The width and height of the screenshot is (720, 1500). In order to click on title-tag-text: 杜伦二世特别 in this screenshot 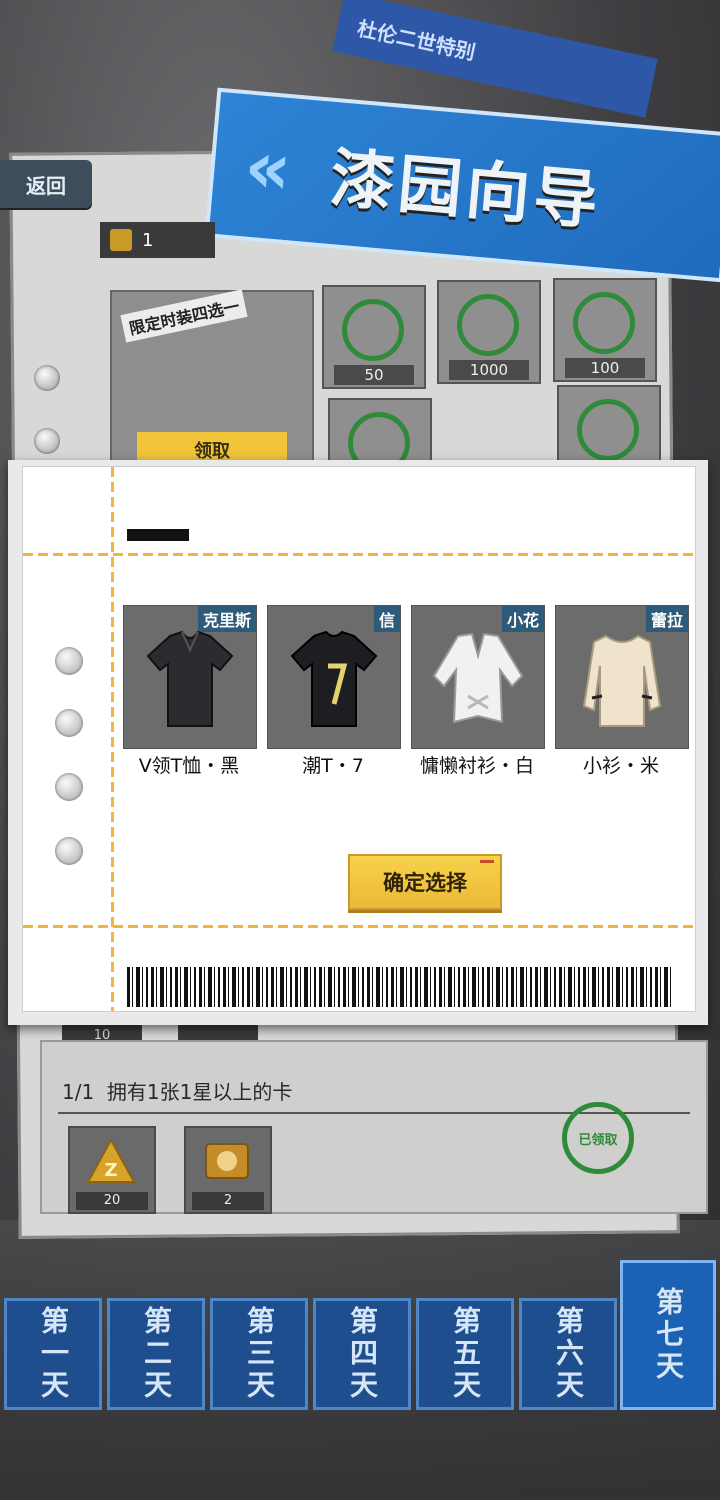, I will do `click(416, 40)`.